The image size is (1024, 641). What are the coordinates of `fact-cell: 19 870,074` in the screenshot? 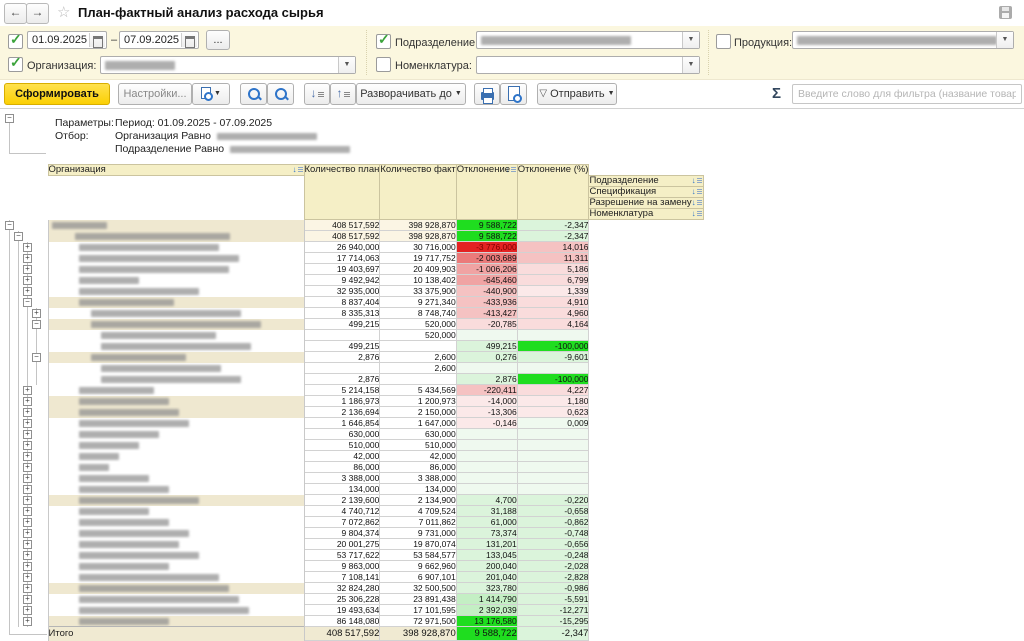 It's located at (418, 544).